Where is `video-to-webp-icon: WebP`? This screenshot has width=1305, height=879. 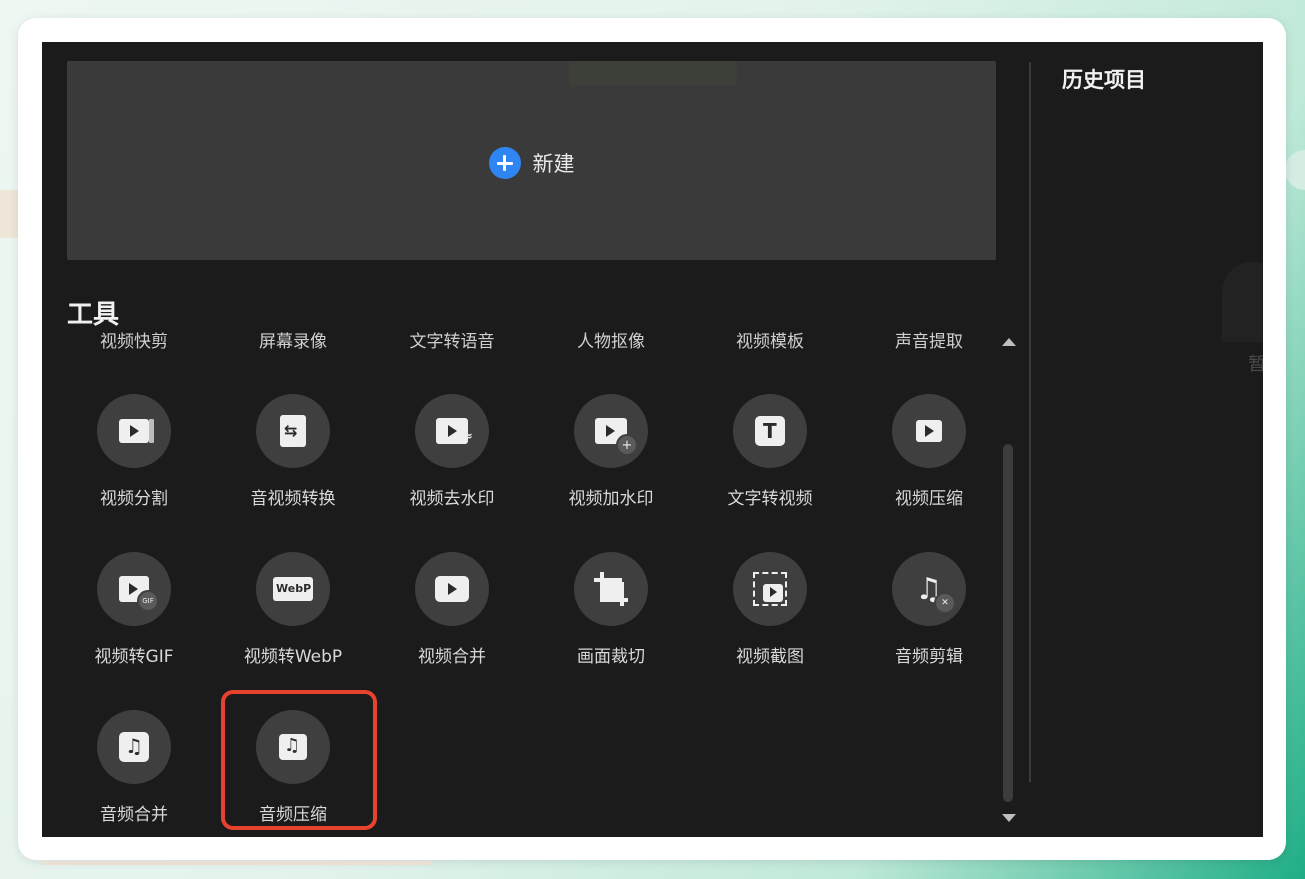 video-to-webp-icon: WebP is located at coordinates (293, 589).